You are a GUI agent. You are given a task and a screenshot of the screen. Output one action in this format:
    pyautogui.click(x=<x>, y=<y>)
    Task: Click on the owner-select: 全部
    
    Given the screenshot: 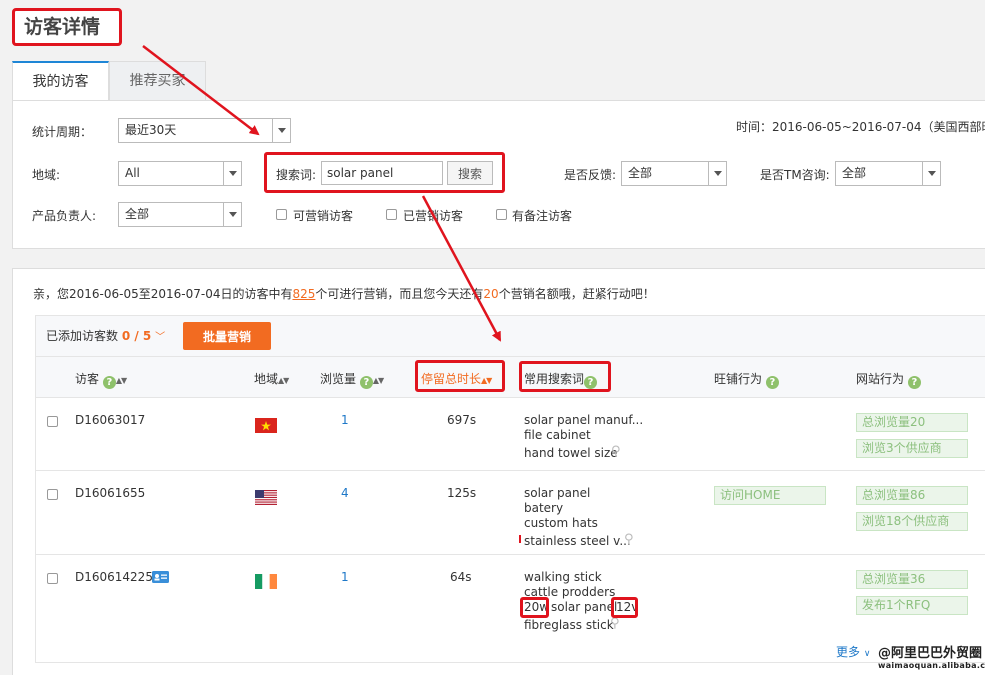 What is the action you would take?
    pyautogui.click(x=180, y=214)
    